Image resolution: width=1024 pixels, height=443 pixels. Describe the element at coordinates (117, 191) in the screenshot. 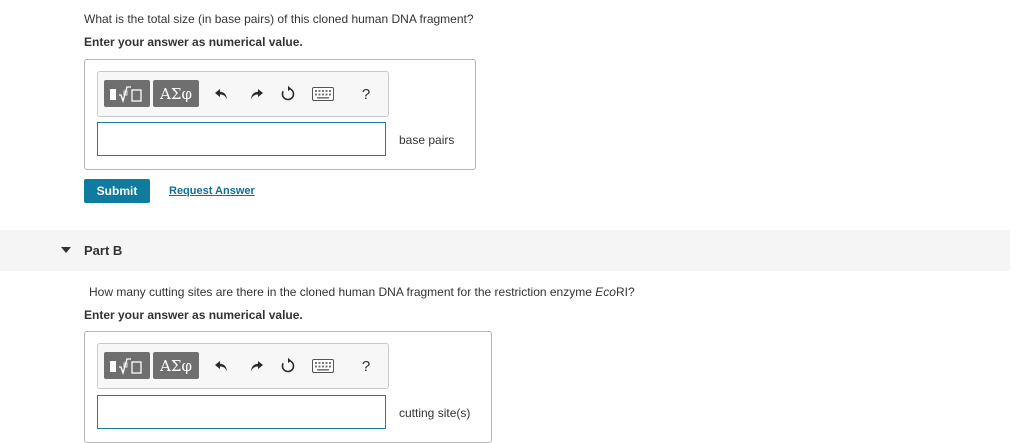

I see `submit-button: Submit` at that location.